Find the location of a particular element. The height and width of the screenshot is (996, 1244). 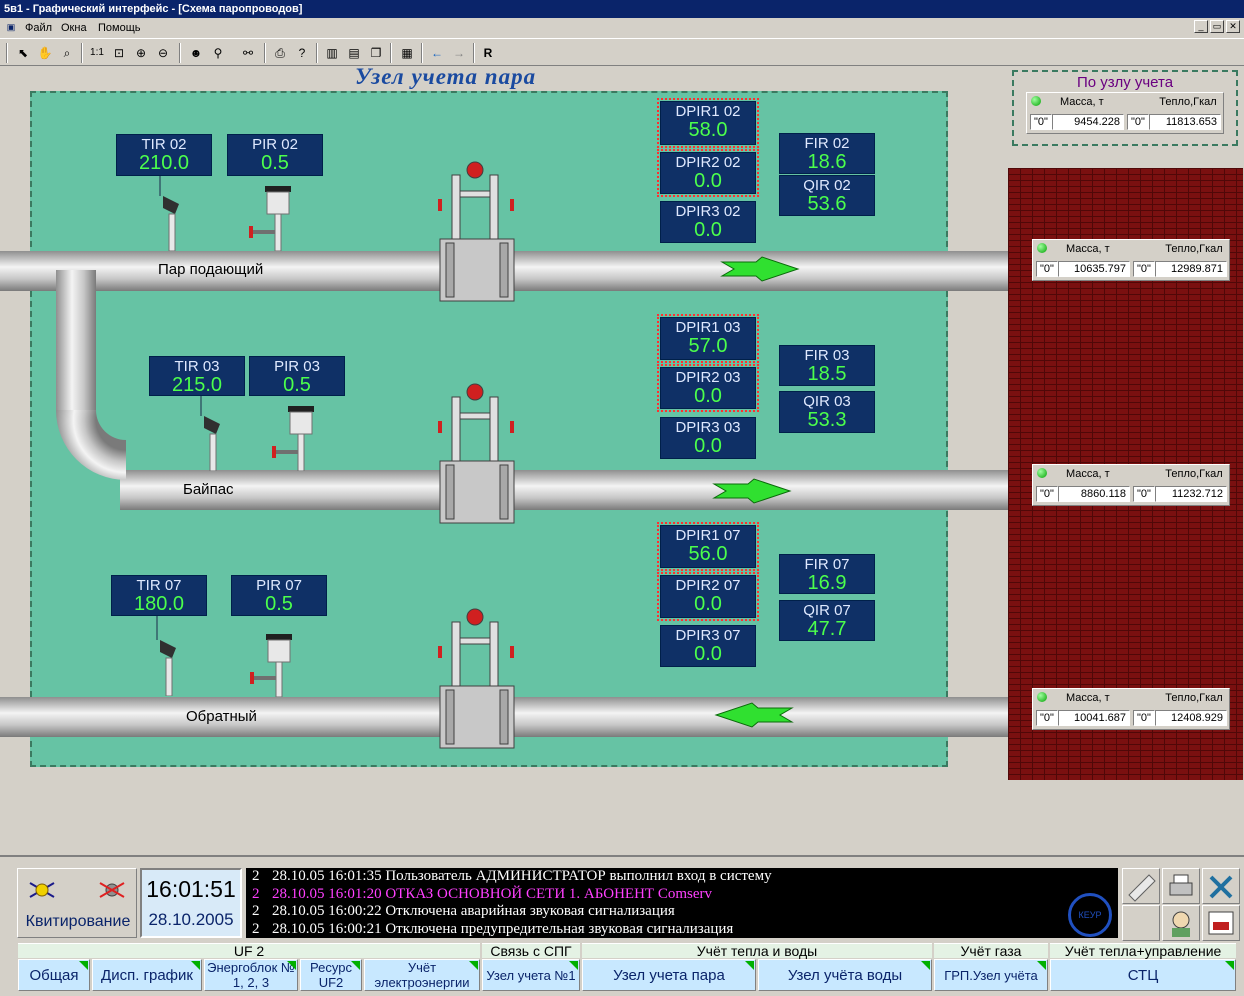

zoom-fit-icon: ⊡ is located at coordinates (119, 53).